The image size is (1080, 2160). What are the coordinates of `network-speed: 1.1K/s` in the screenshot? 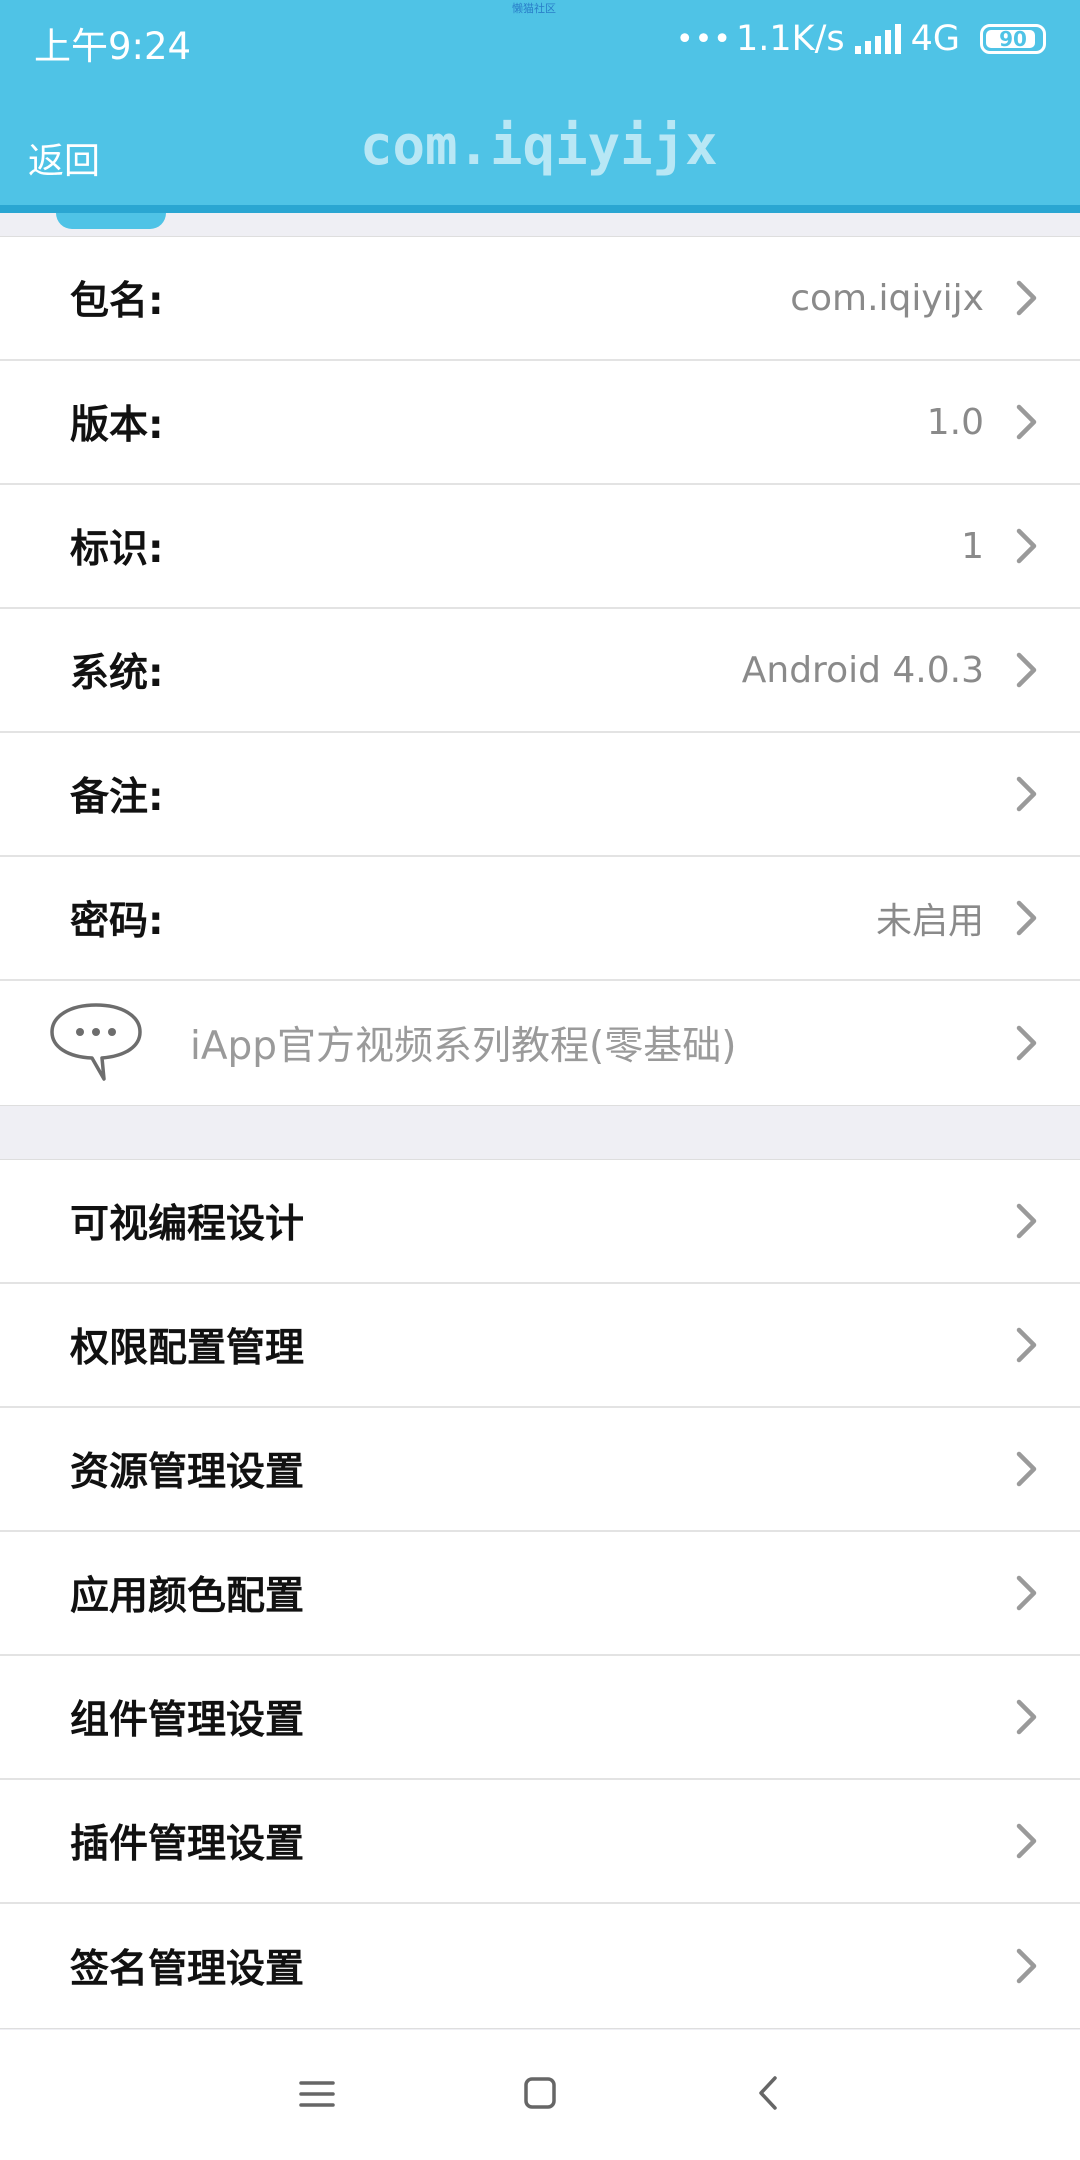 It's located at (790, 39).